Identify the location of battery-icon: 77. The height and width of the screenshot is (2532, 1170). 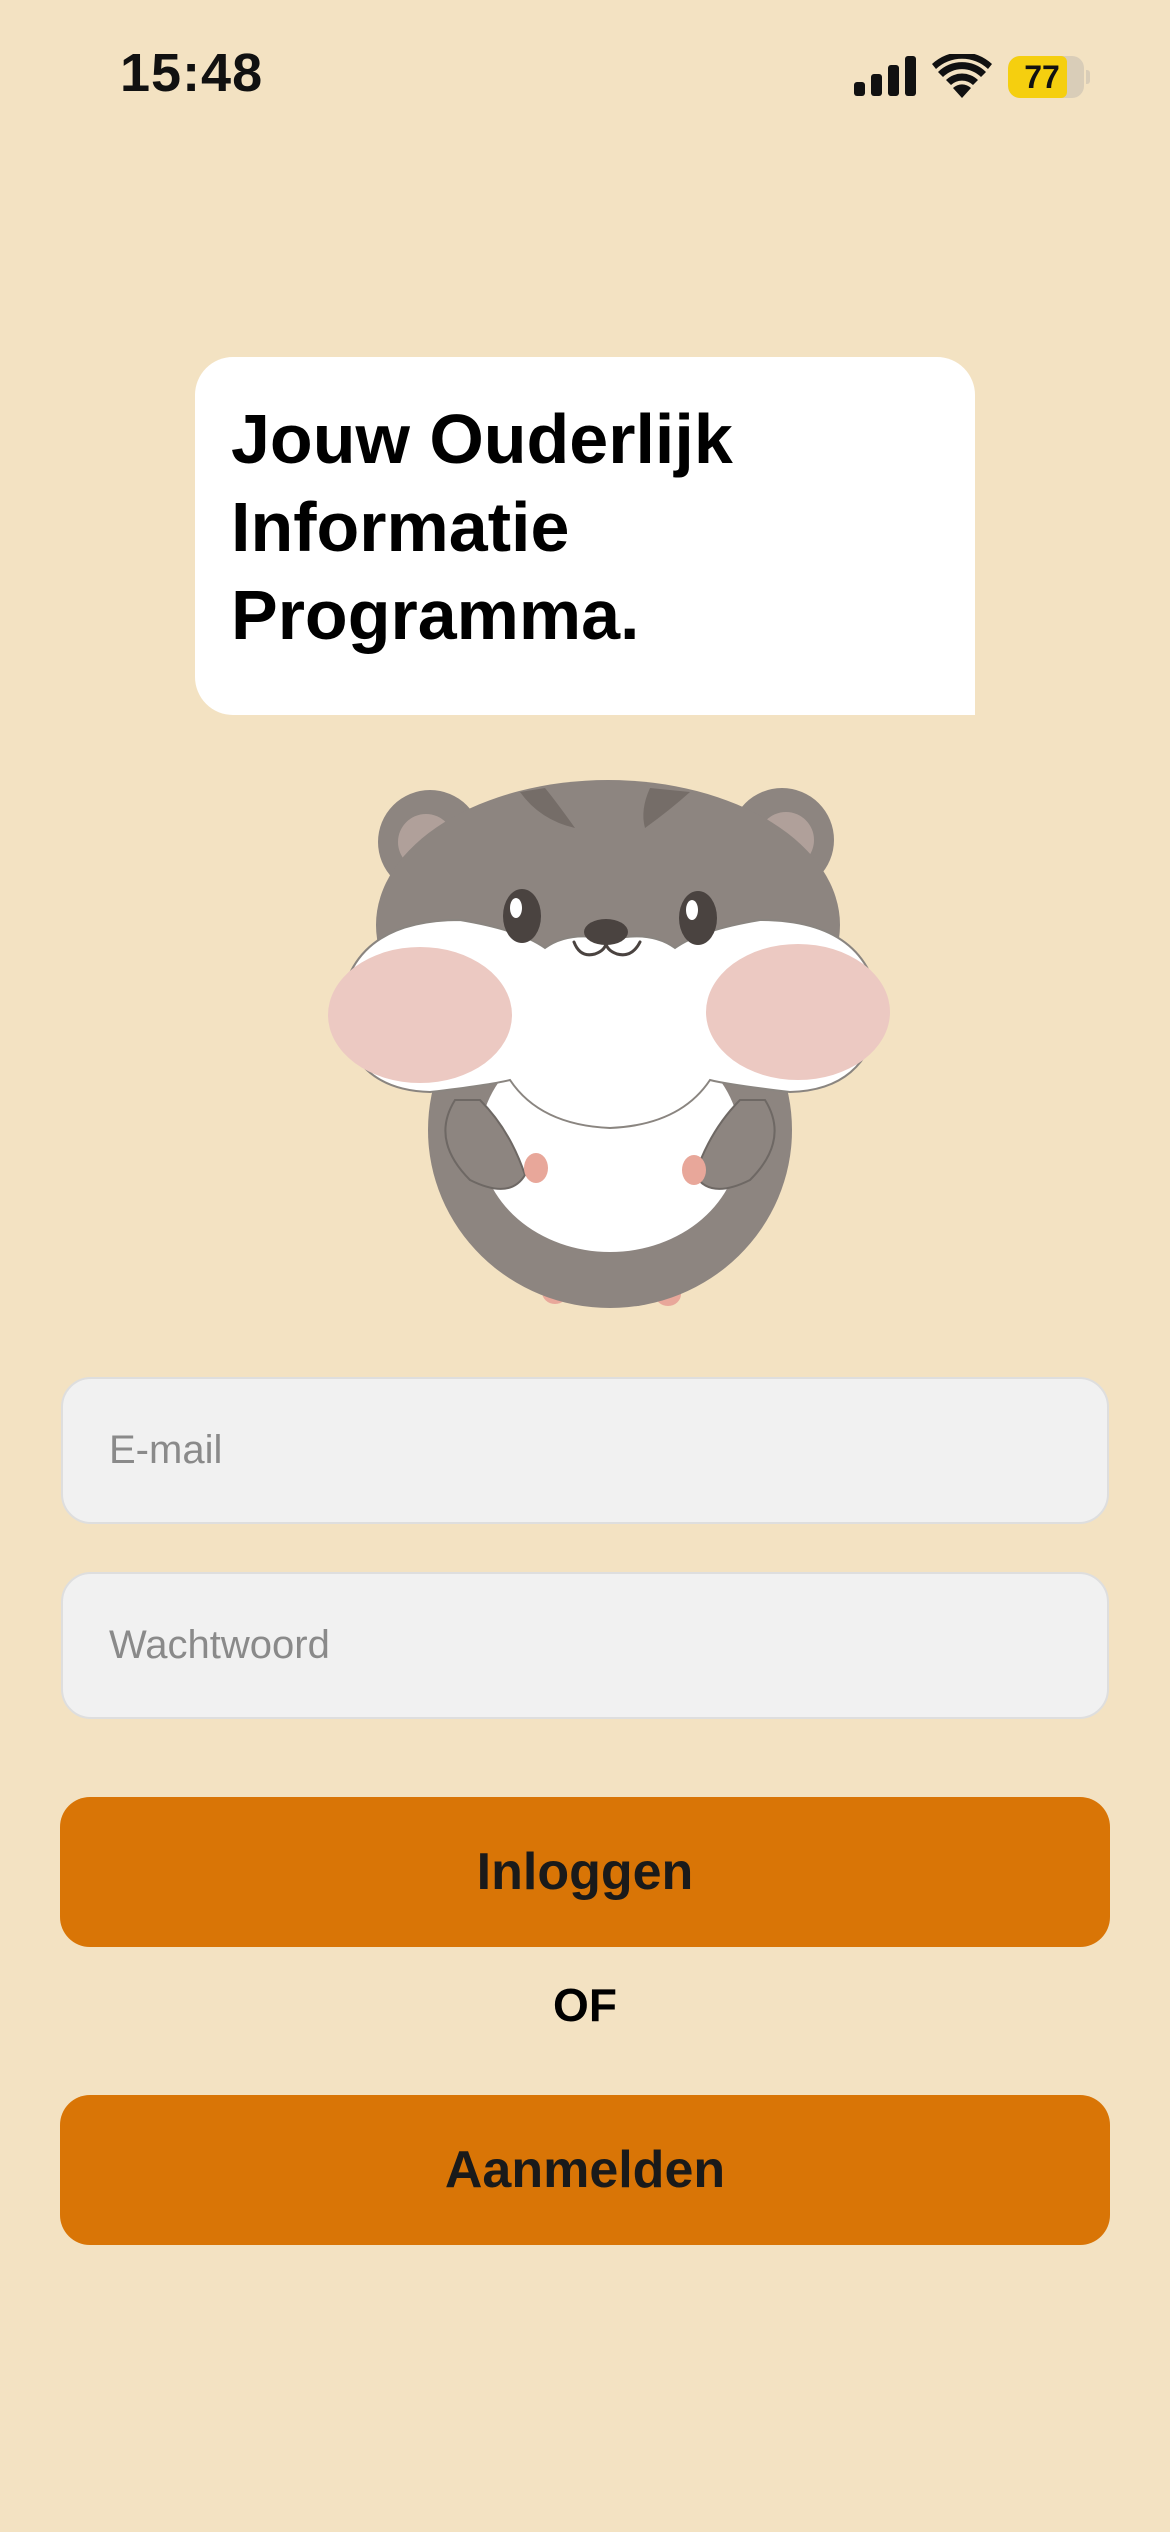
(1049, 77).